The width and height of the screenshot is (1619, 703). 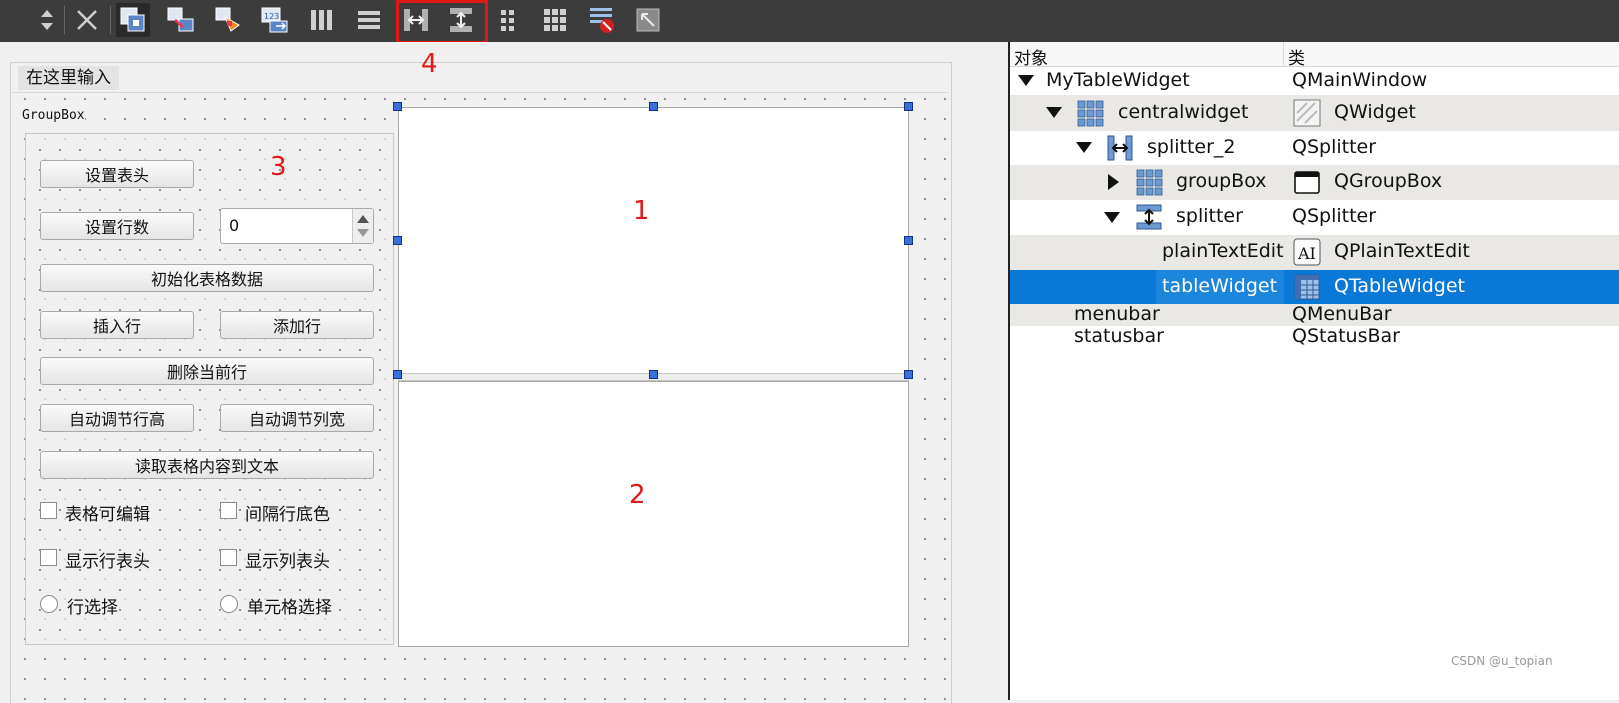 I want to click on set-header-button: 设置表头, so click(x=117, y=174).